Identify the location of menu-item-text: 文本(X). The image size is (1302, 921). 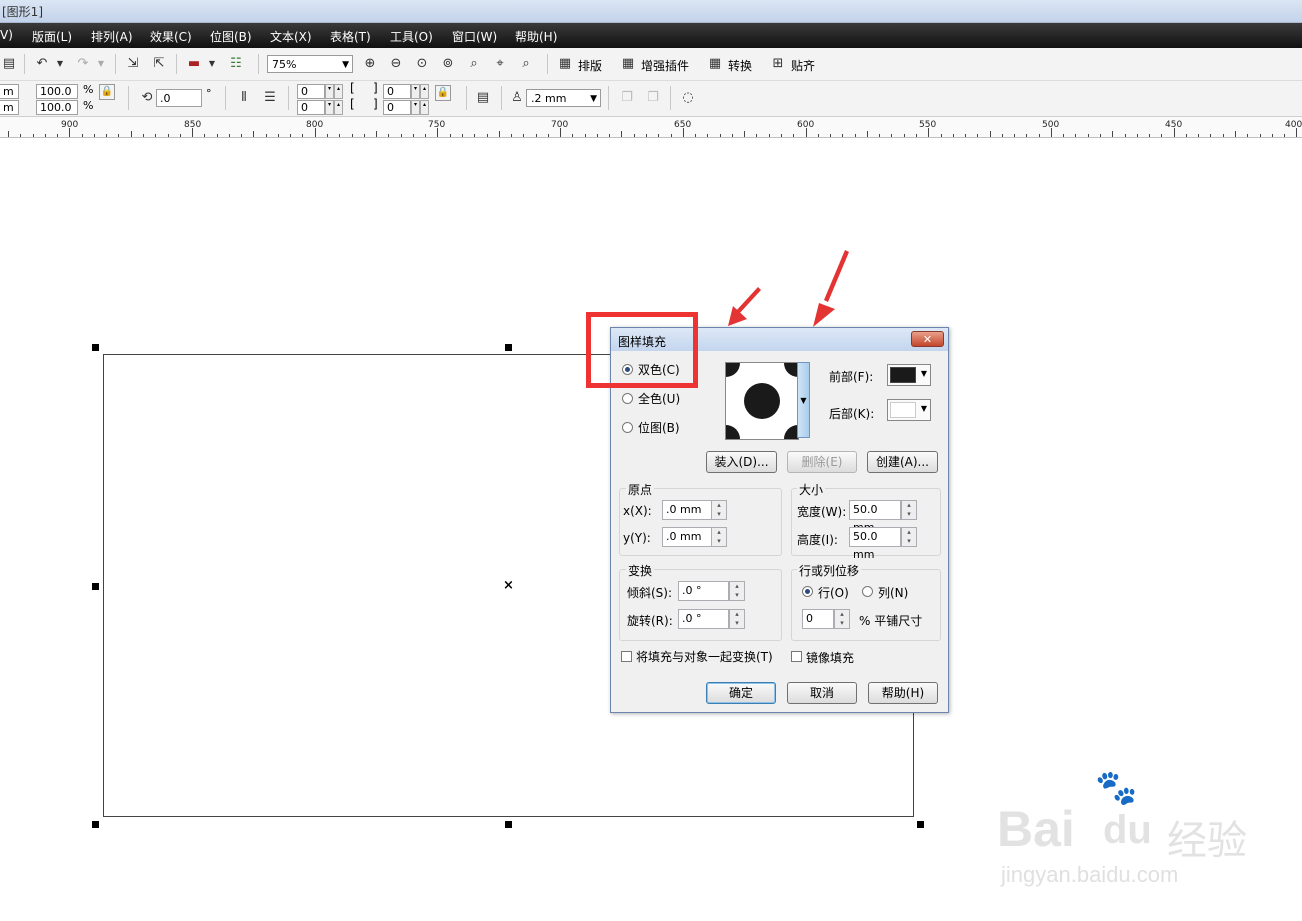
(291, 36).